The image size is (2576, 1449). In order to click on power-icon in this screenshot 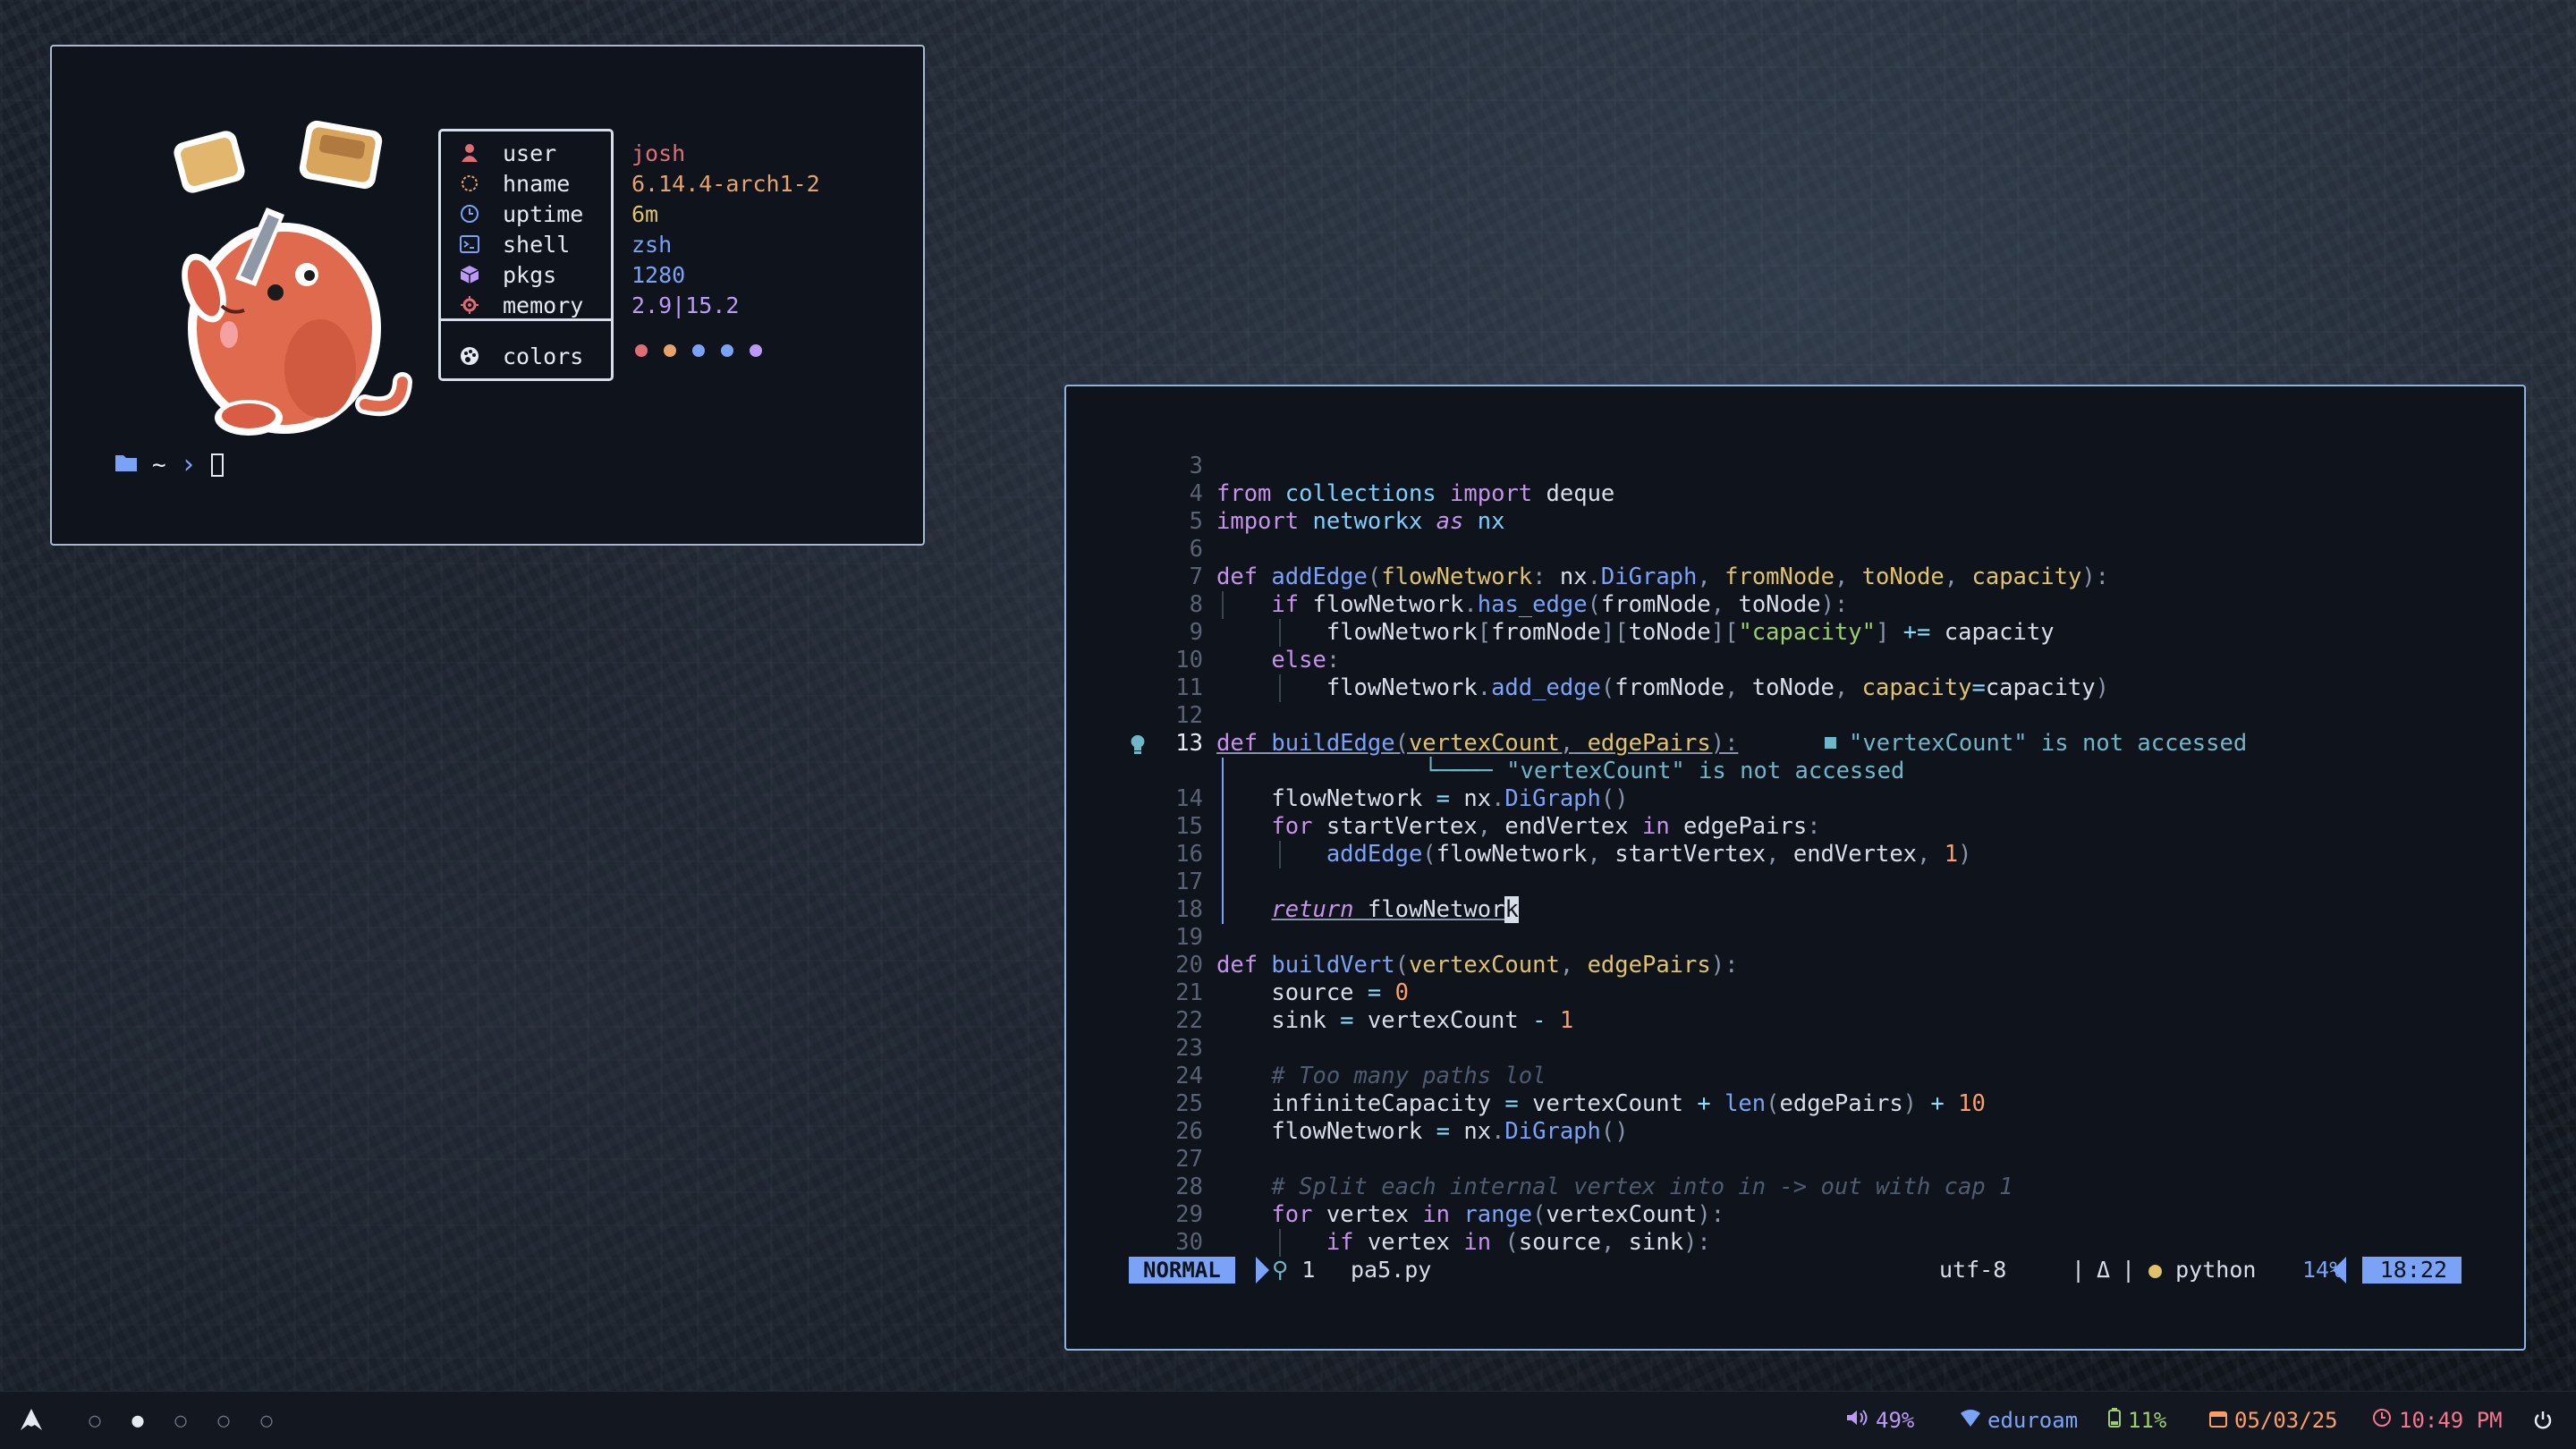, I will do `click(2543, 1420)`.